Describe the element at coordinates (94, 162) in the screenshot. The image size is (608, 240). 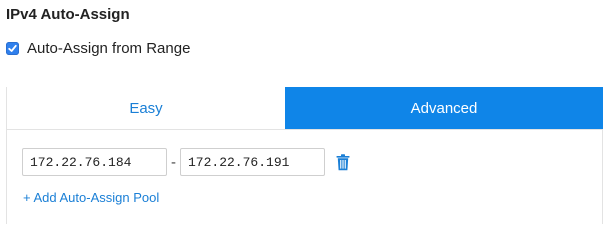
I see `range-start-input` at that location.